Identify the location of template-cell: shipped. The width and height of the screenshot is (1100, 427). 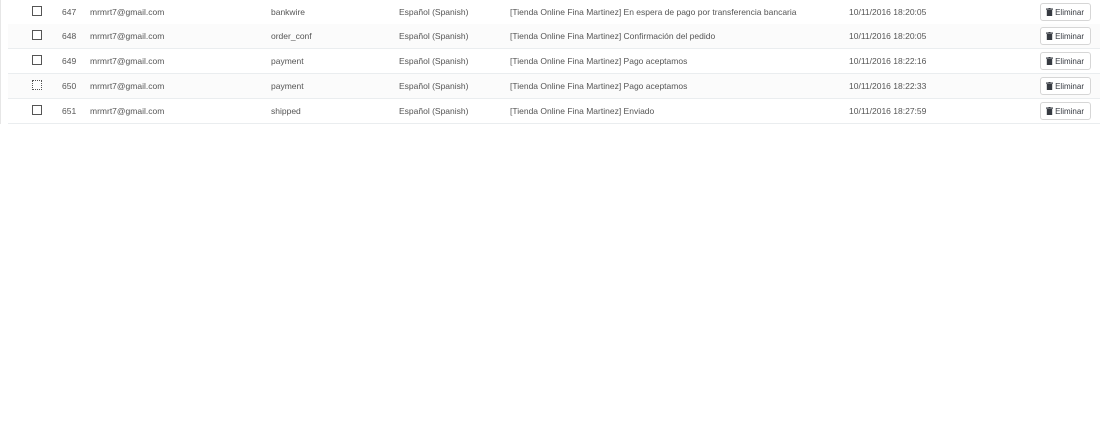
(286, 111).